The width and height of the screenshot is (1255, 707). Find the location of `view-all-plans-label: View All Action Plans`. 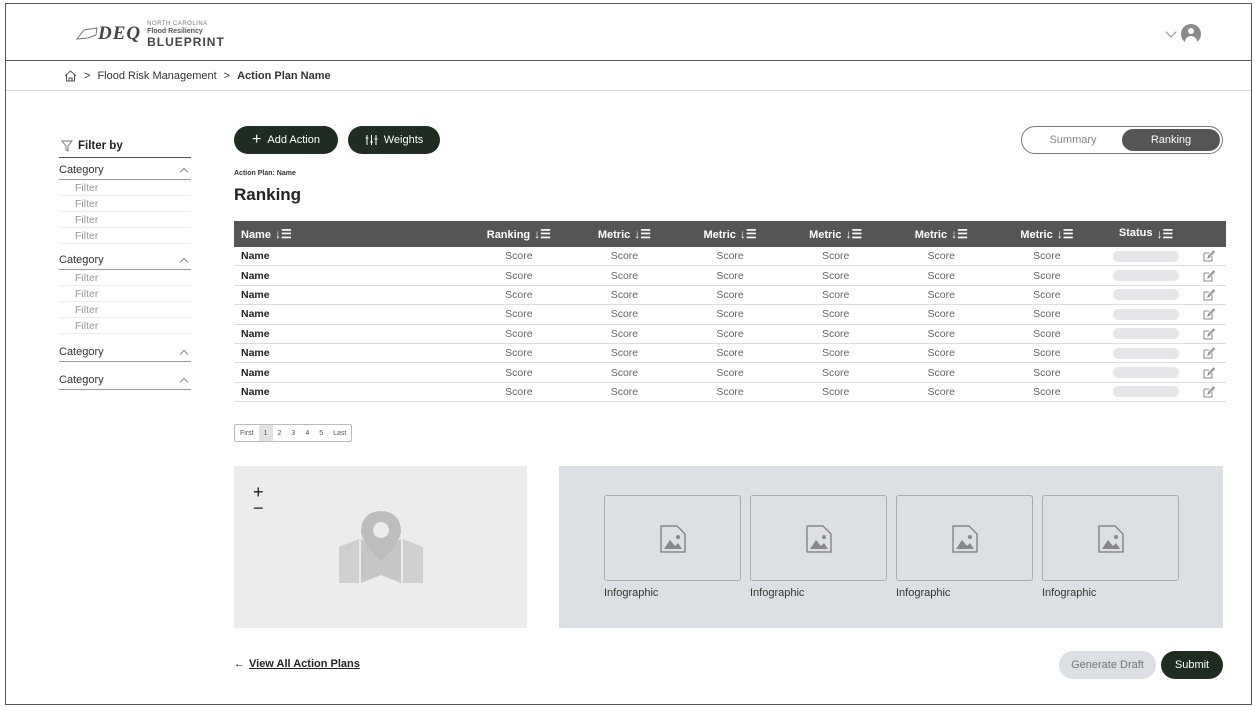

view-all-plans-label: View All Action Plans is located at coordinates (304, 664).